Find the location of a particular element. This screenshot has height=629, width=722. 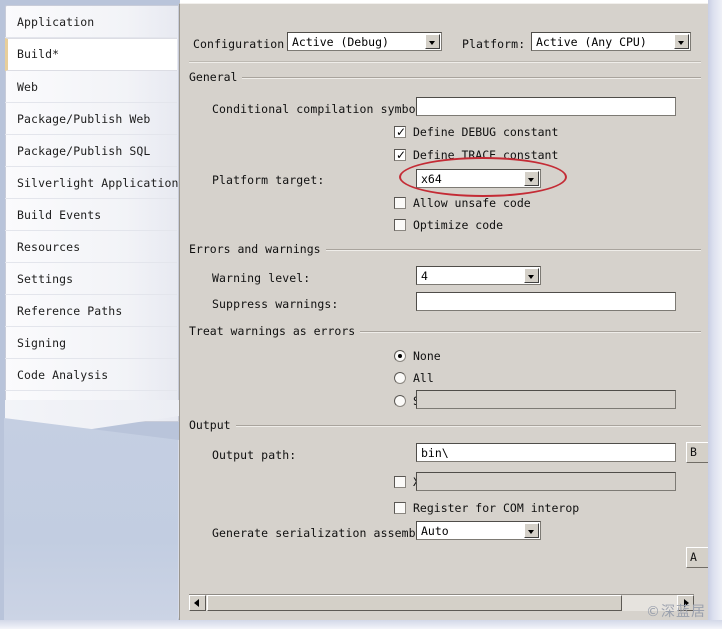

optimize-code-label: Optimize code is located at coordinates (458, 225).